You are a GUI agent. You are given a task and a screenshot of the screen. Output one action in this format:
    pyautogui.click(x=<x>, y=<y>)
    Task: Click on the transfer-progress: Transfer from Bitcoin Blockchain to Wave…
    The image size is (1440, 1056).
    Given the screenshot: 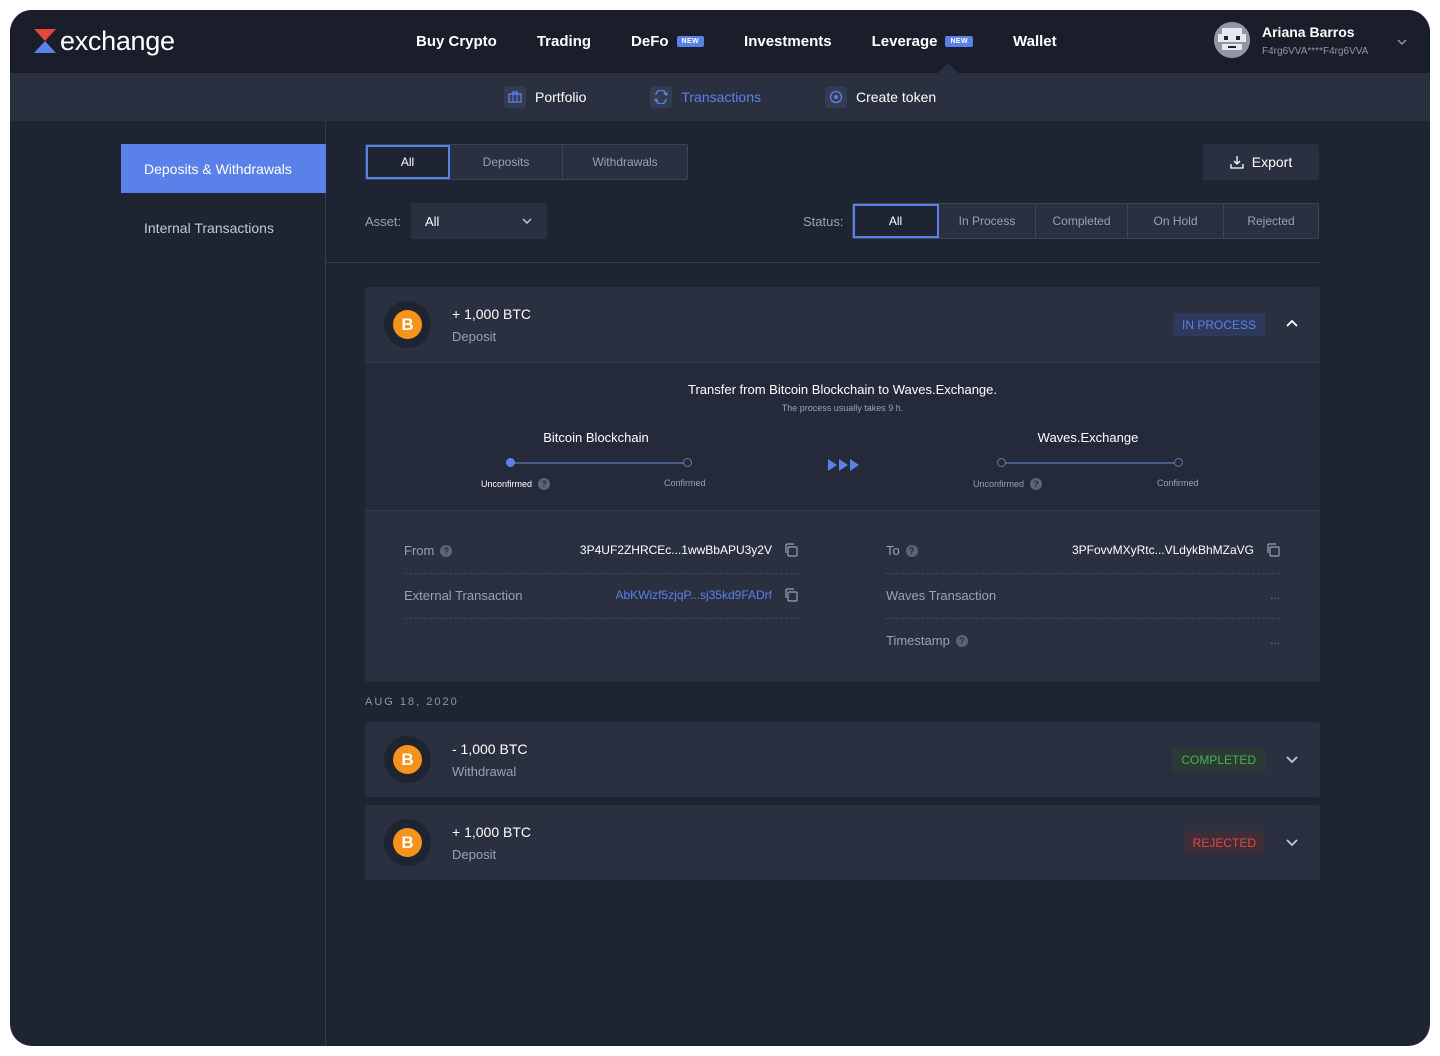 What is the action you would take?
    pyautogui.click(x=842, y=436)
    